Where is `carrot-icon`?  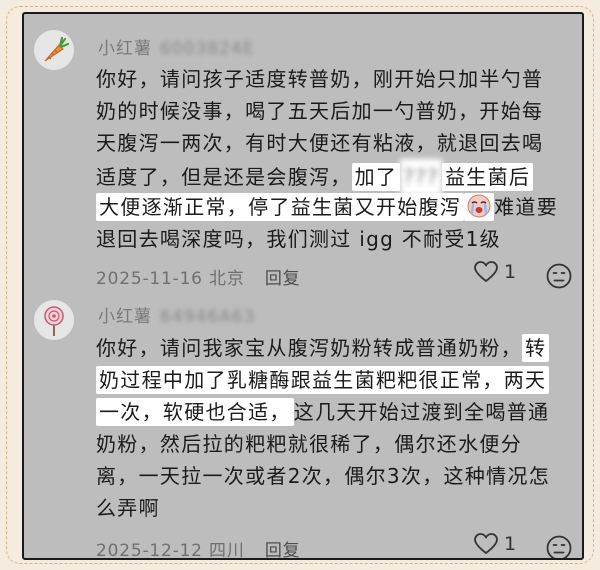
carrot-icon is located at coordinates (57, 49).